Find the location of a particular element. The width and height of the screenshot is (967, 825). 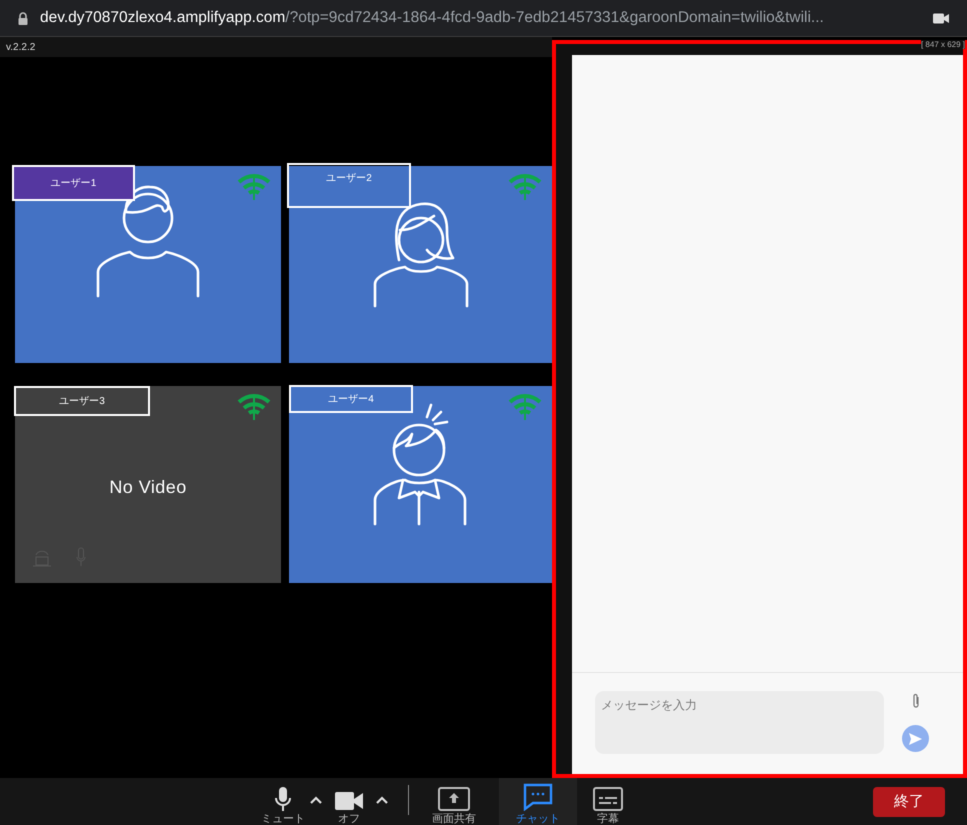

toolbar-button: 字幕 is located at coordinates (608, 801).